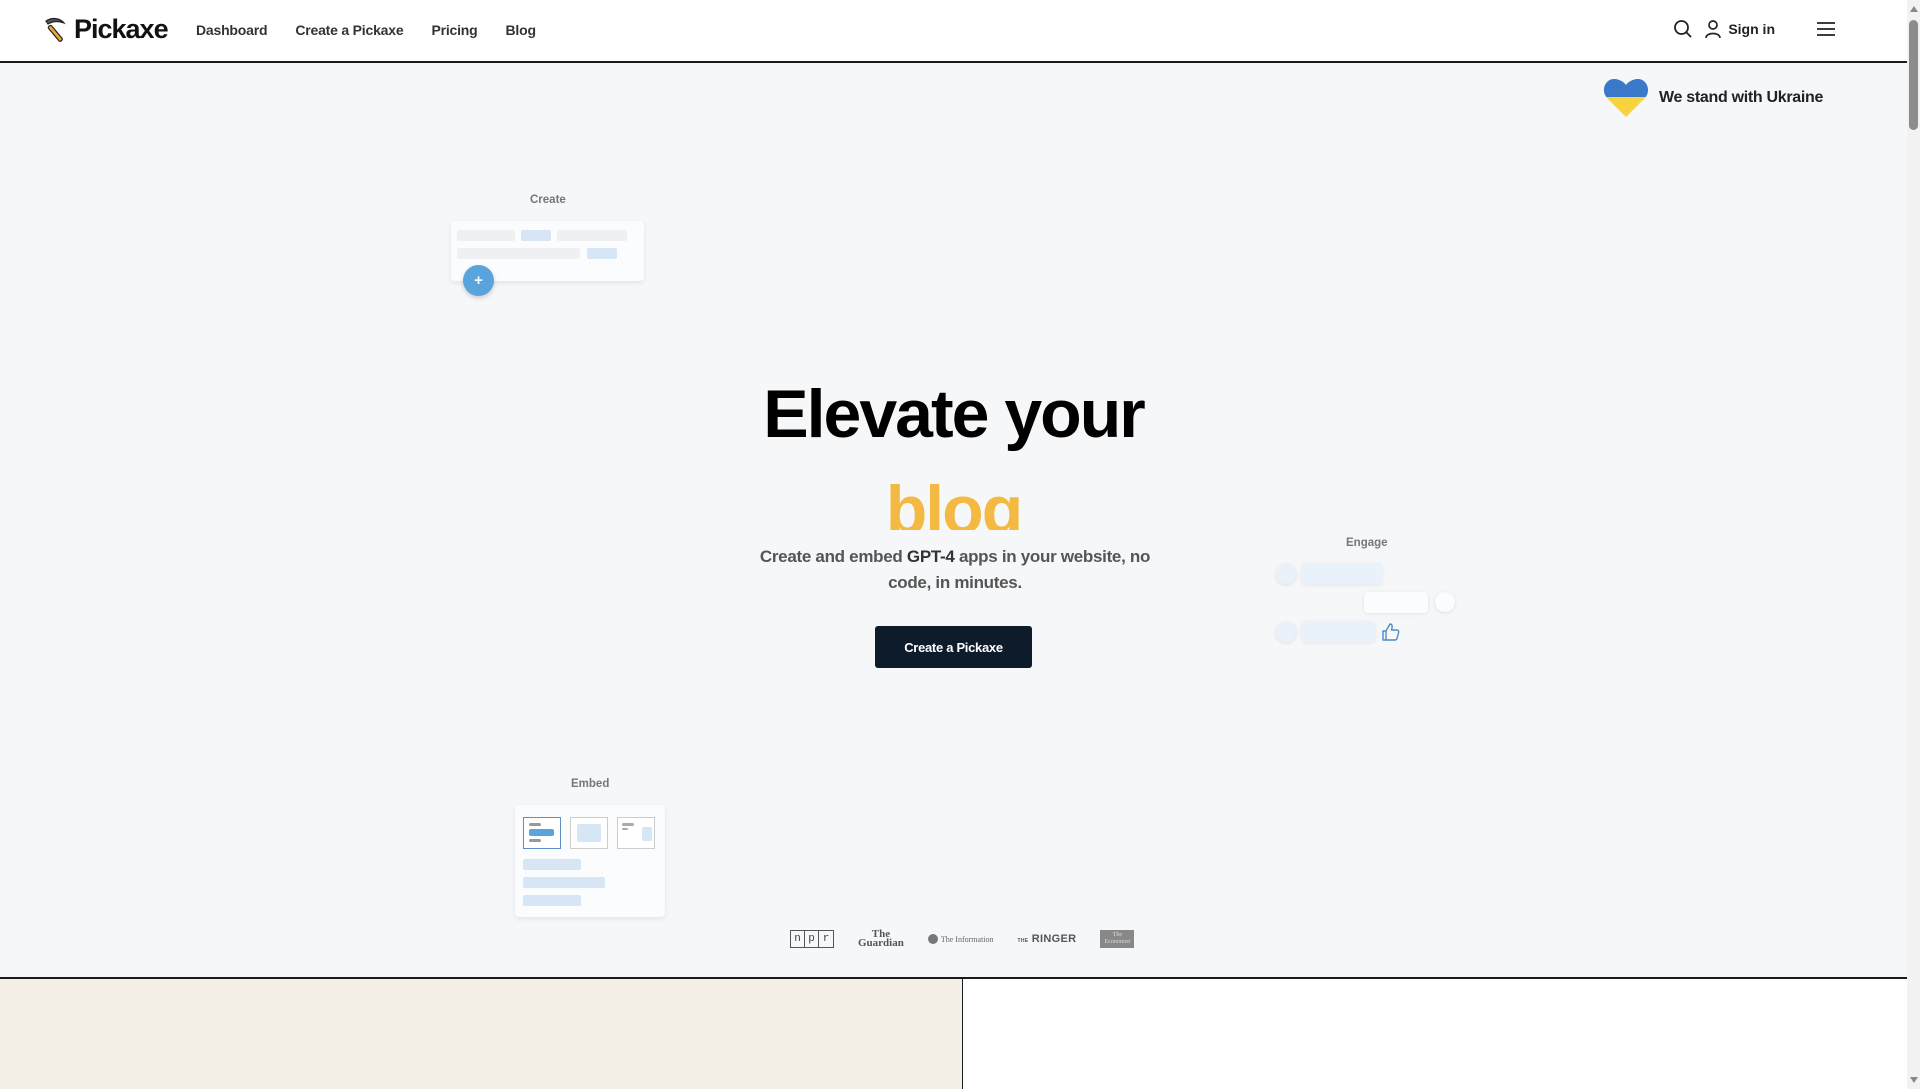 The height and width of the screenshot is (1089, 1920). I want to click on economist-logo-line: The, so click(1117, 935).